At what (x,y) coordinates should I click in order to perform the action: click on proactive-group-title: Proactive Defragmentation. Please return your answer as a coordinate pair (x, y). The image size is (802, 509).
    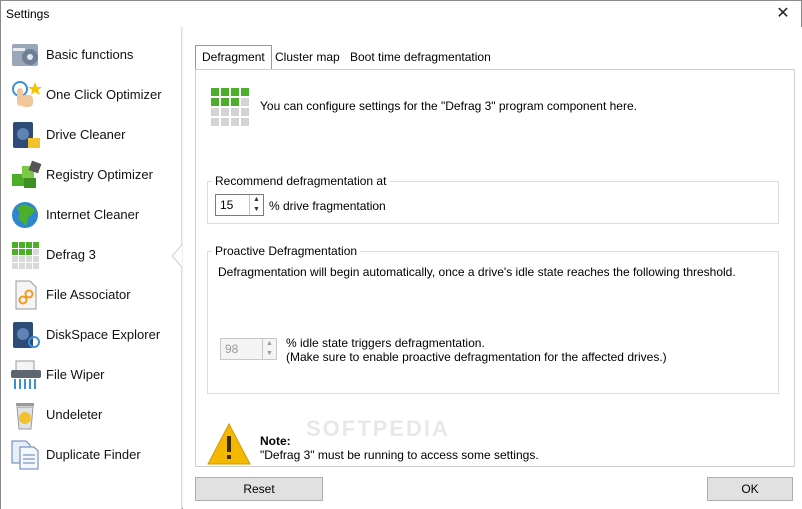
    Looking at the image, I should click on (286, 251).